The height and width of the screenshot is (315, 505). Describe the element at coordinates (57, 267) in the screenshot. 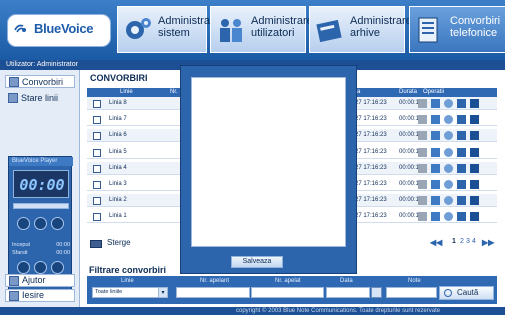

I see `record-button` at that location.